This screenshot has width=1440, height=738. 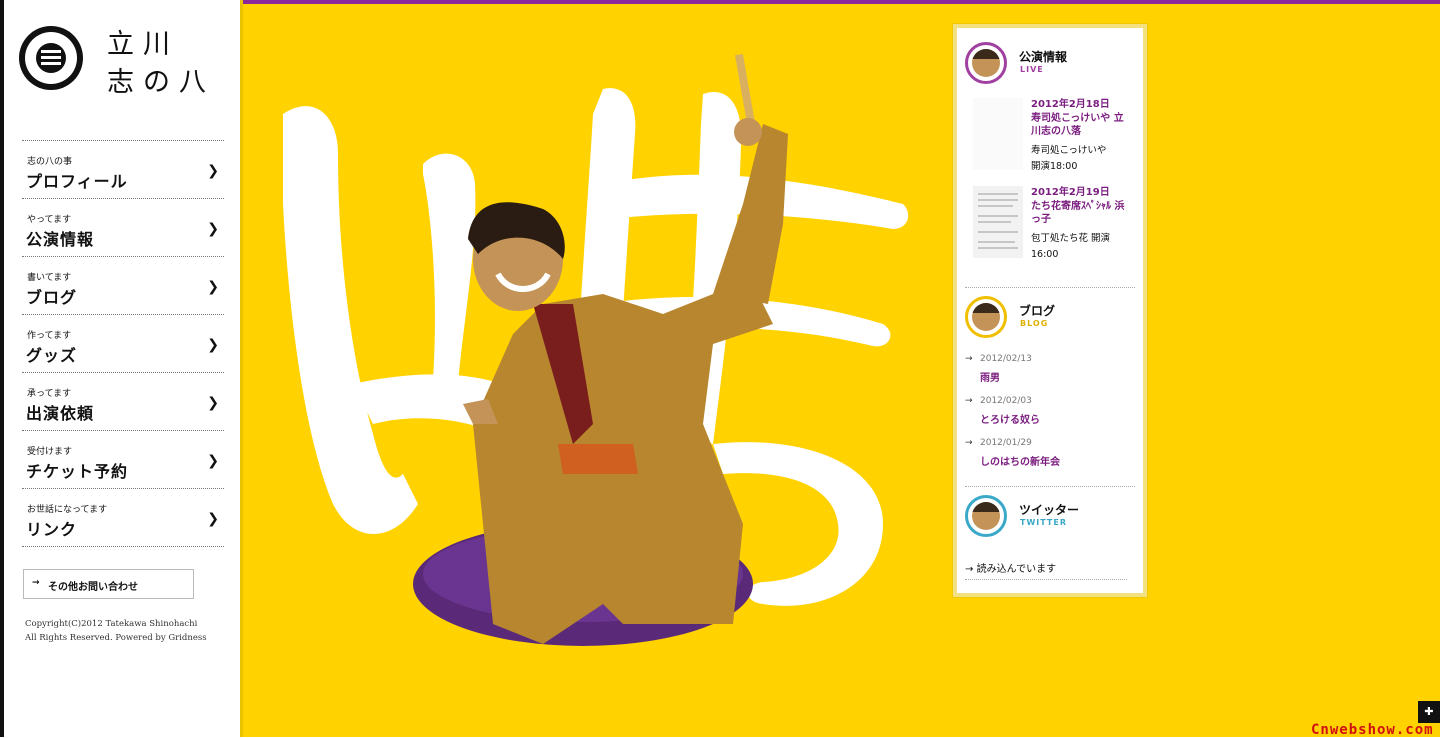 What do you see at coordinates (1372, 730) in the screenshot?
I see `watermark: Cnwebshow.com` at bounding box center [1372, 730].